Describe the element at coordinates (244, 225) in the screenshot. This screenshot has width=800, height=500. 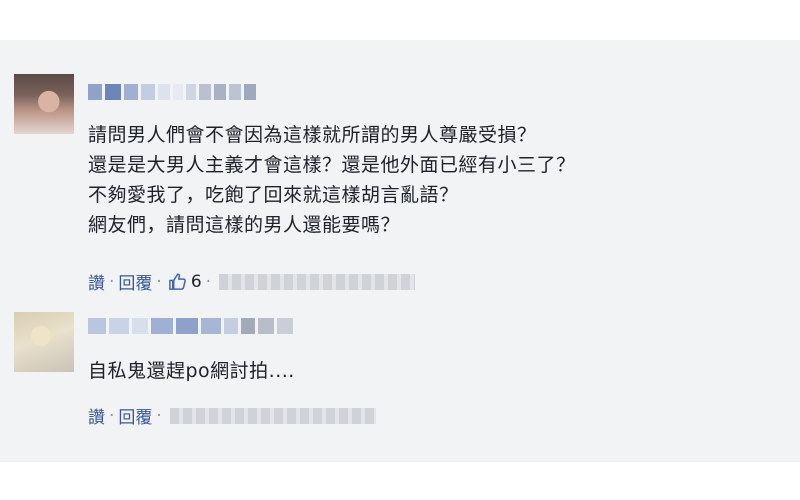
I see `comment-line: 網友們，請問這樣的男人還能要嗎？` at that location.